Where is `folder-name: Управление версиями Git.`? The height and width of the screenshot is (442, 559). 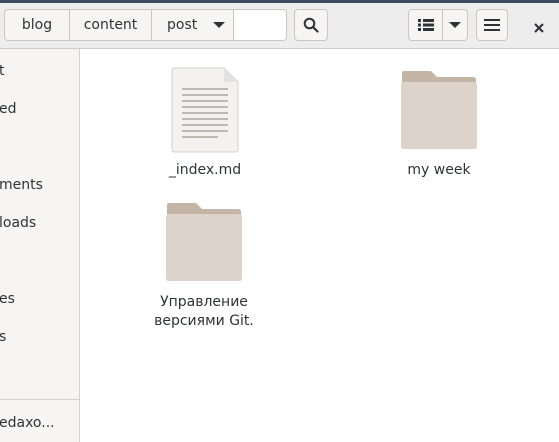 folder-name: Управление версиями Git. is located at coordinates (204, 311).